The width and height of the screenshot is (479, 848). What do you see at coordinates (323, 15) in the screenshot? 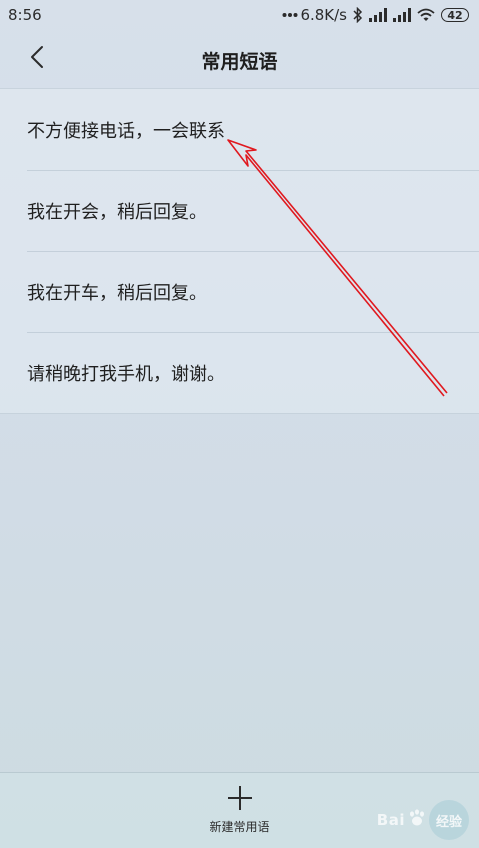
I see `network-speed: 6.8K/s` at bounding box center [323, 15].